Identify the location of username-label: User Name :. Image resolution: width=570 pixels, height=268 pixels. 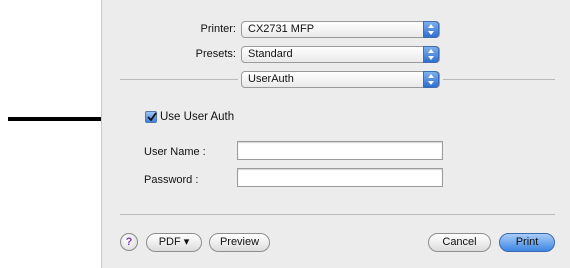
(175, 152).